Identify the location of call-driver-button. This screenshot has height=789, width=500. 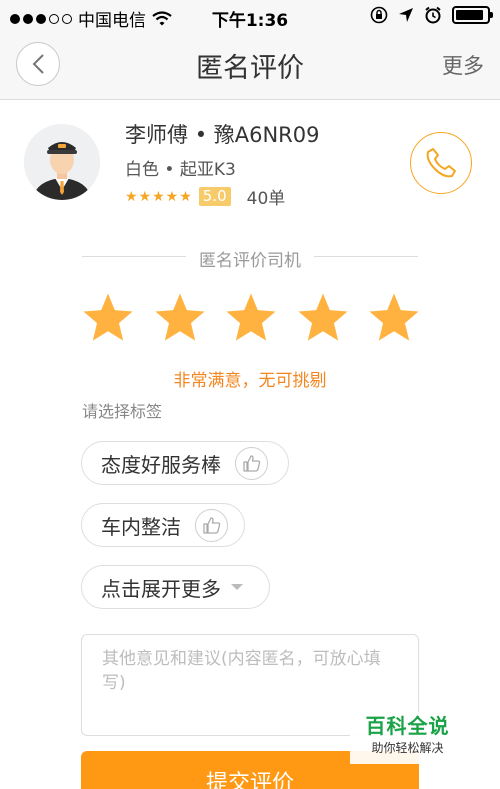
(441, 163).